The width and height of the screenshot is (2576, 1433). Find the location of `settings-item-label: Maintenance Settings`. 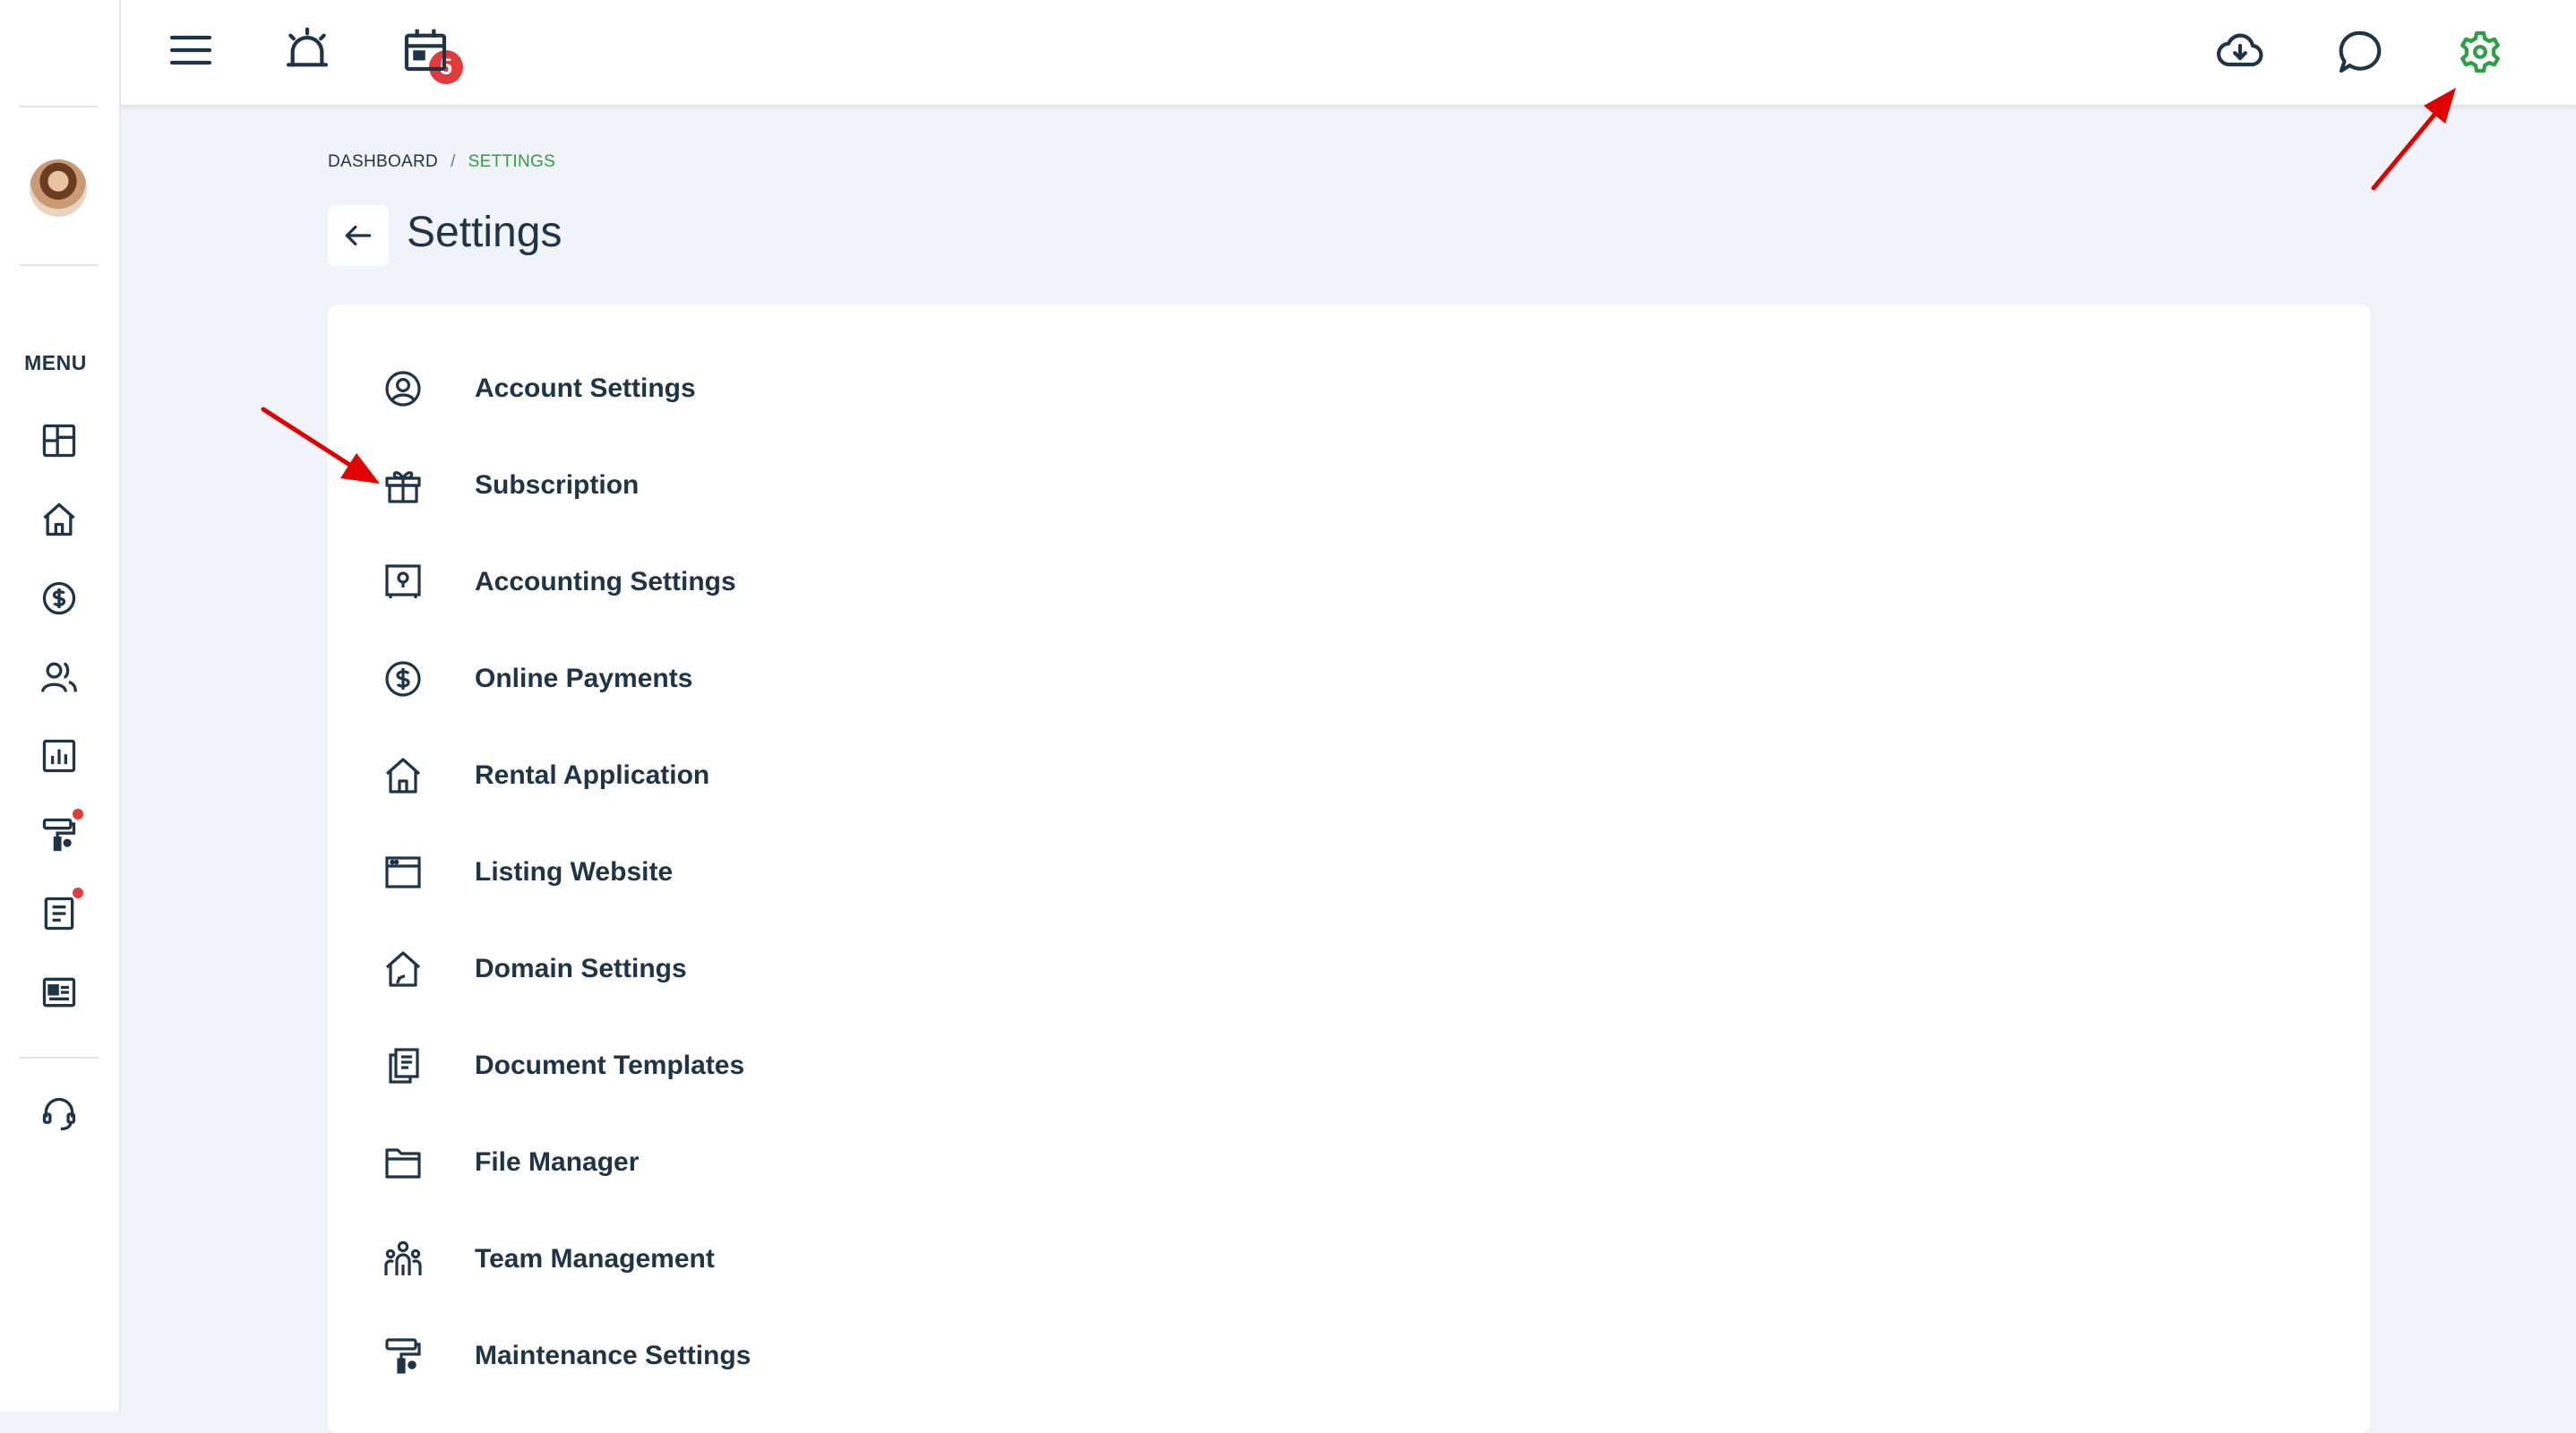

settings-item-label: Maintenance Settings is located at coordinates (613, 1355).